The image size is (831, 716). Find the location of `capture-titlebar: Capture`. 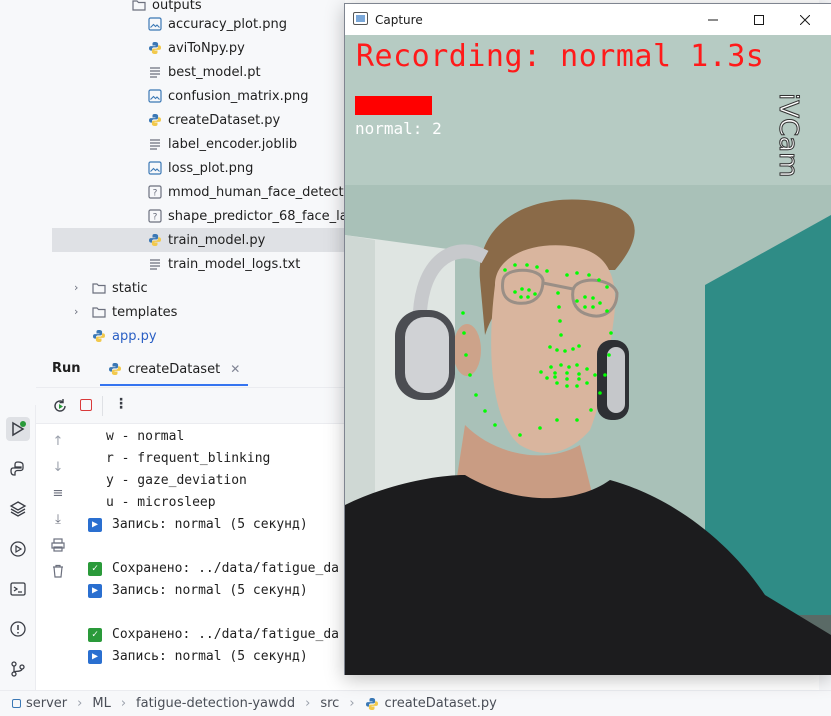

capture-titlebar: Capture is located at coordinates (588, 19).